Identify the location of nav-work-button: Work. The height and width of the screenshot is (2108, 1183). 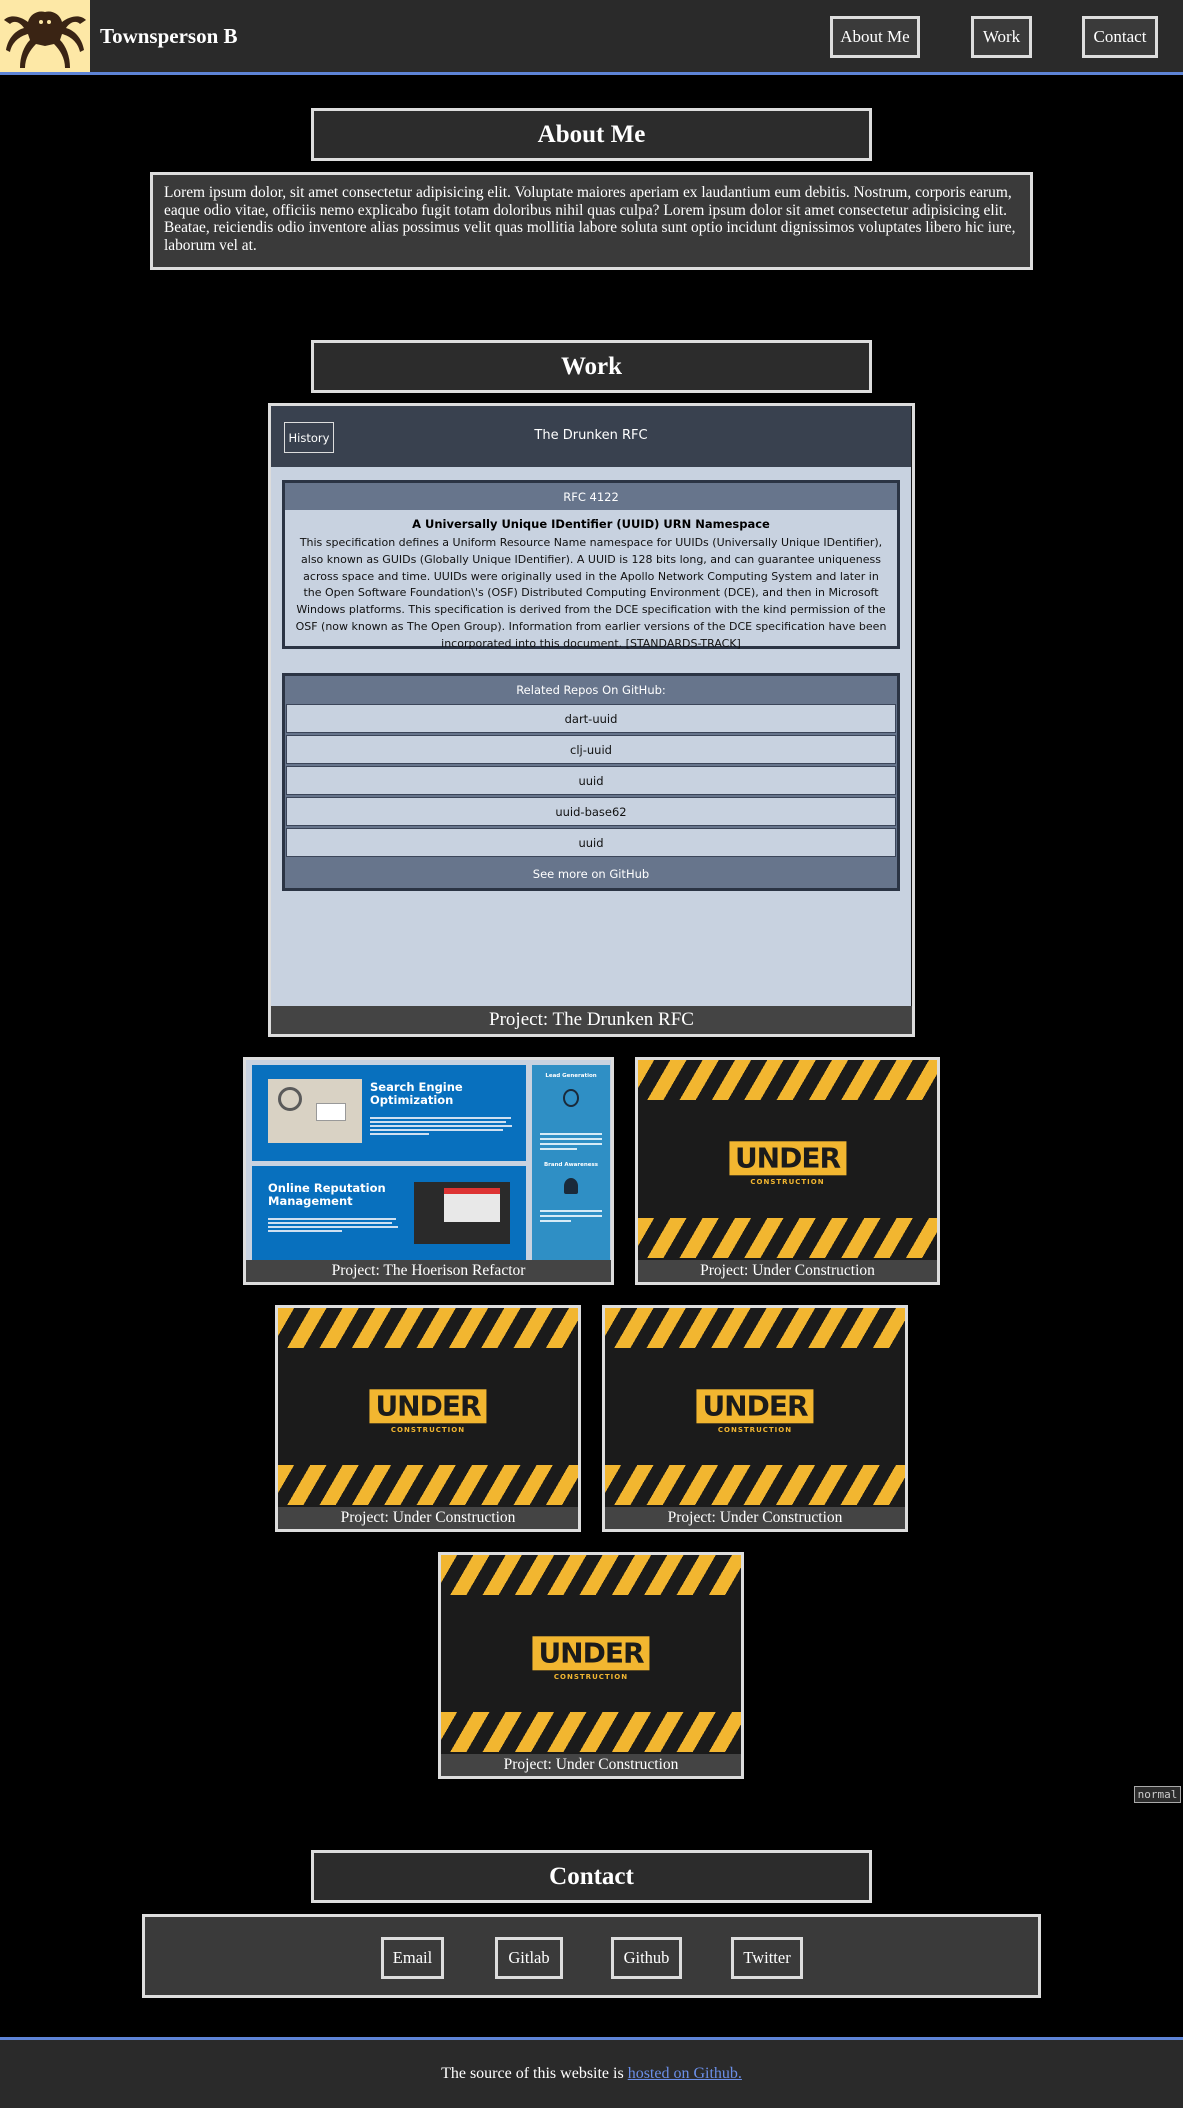
(1001, 37).